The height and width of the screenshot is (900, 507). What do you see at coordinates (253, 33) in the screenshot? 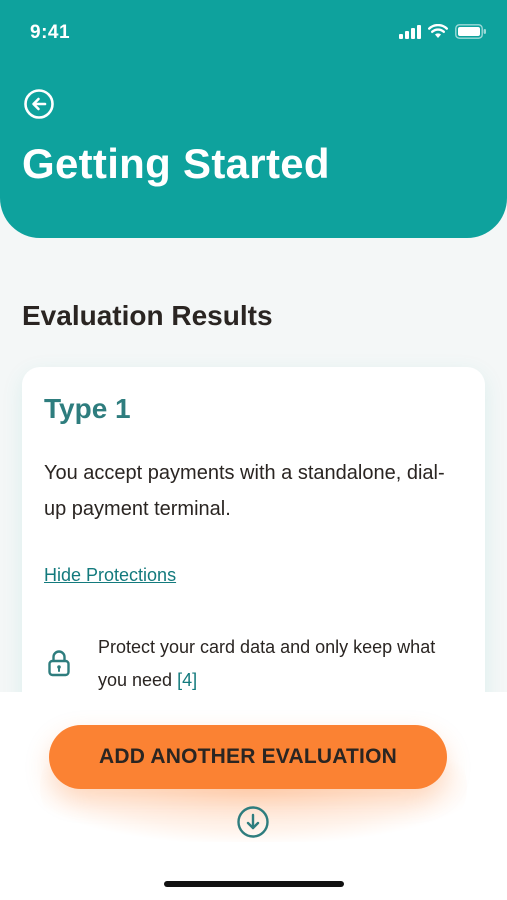
I see `status-bar: 9:41` at bounding box center [253, 33].